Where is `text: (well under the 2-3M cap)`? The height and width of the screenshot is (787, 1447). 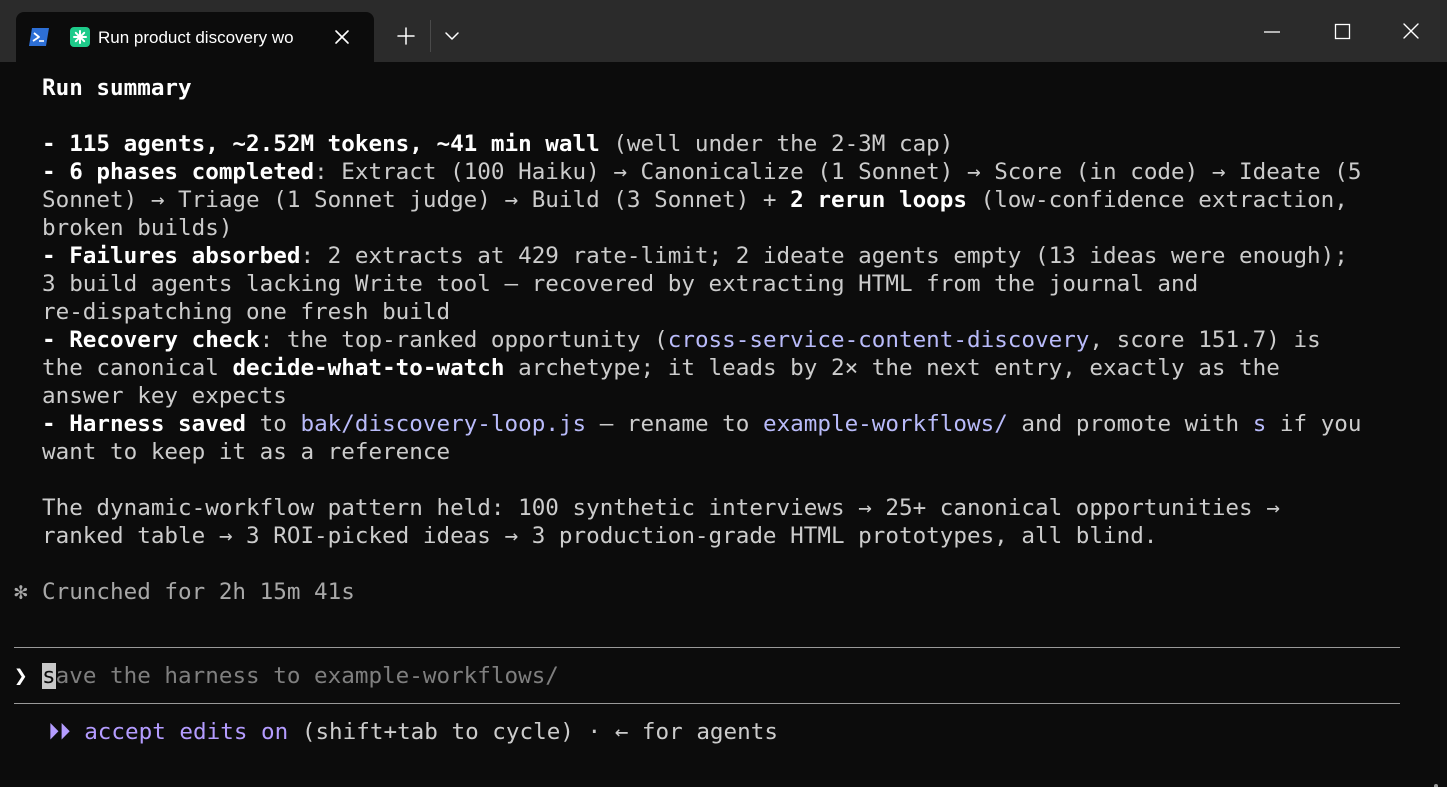 text: (well under the 2-3M cap) is located at coordinates (776, 144).